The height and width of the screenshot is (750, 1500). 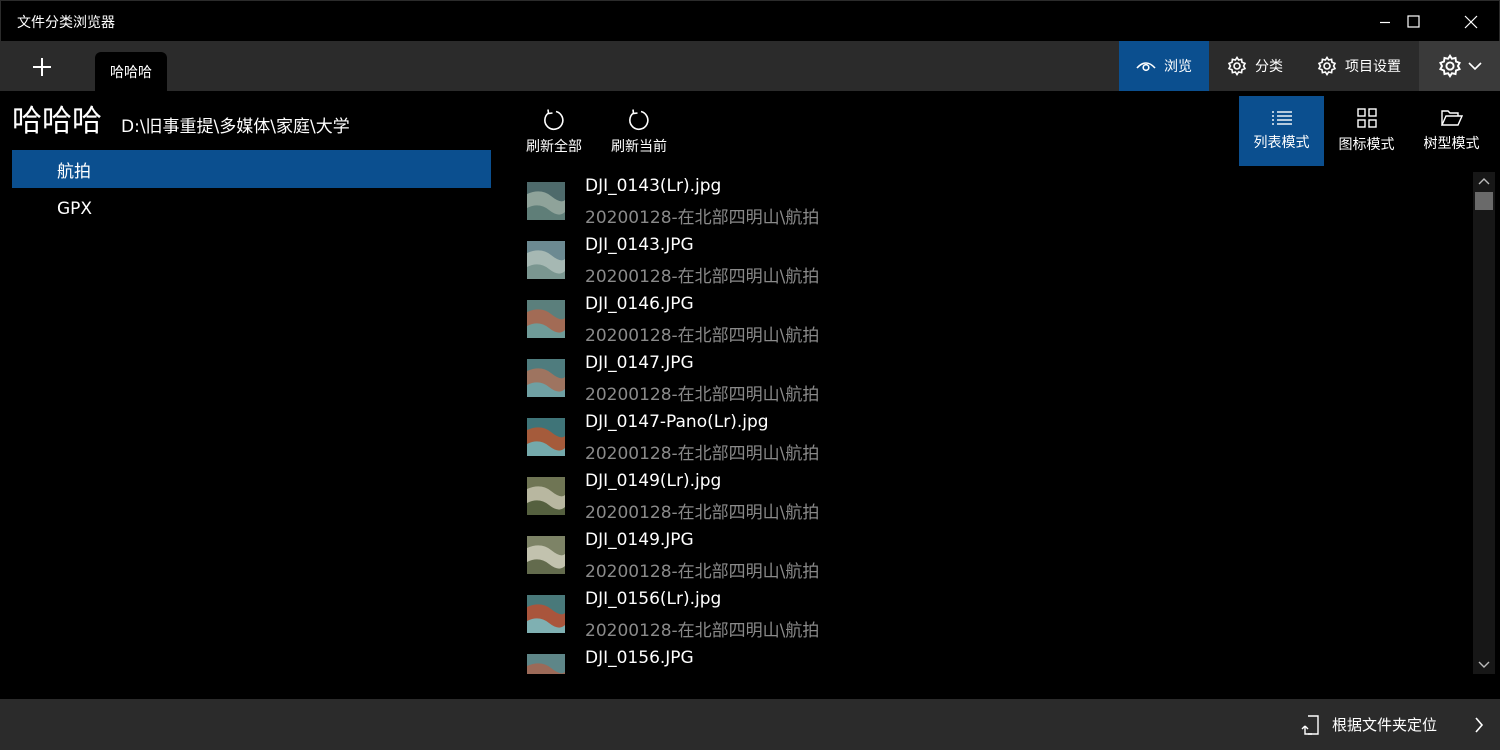 What do you see at coordinates (653, 599) in the screenshot?
I see `file-name: DJI_0156(Lr).jpg` at bounding box center [653, 599].